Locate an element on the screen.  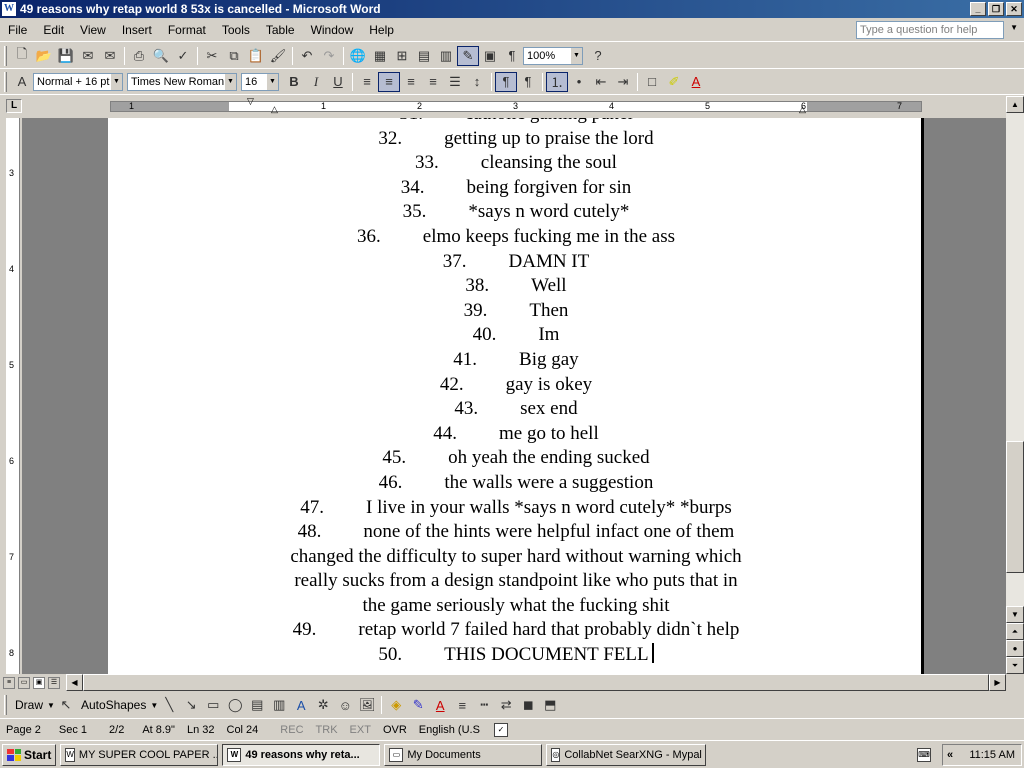
document-line: 41. Big gay is located at coordinates (516, 360).